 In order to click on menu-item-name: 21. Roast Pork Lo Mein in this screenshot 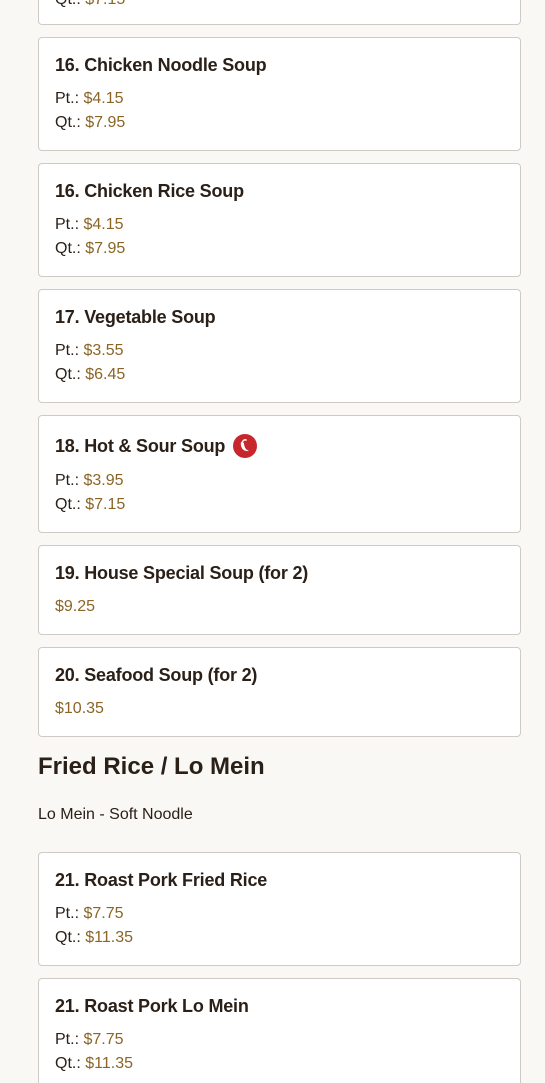, I will do `click(152, 1005)`.